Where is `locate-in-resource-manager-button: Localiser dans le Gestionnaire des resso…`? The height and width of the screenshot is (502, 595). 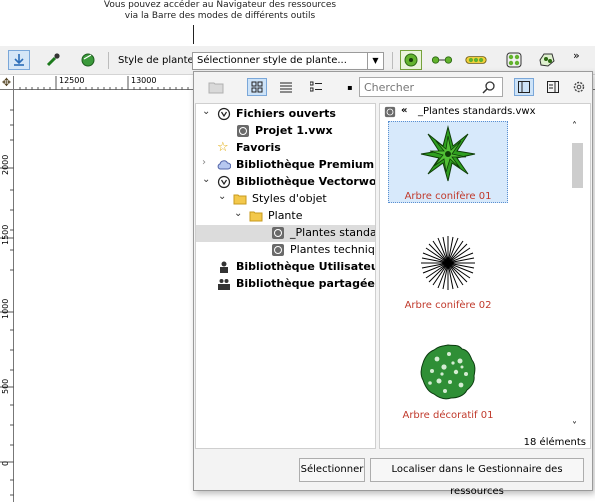 locate-in-resource-manager-button: Localiser dans le Gestionnaire des resso… is located at coordinates (477, 477).